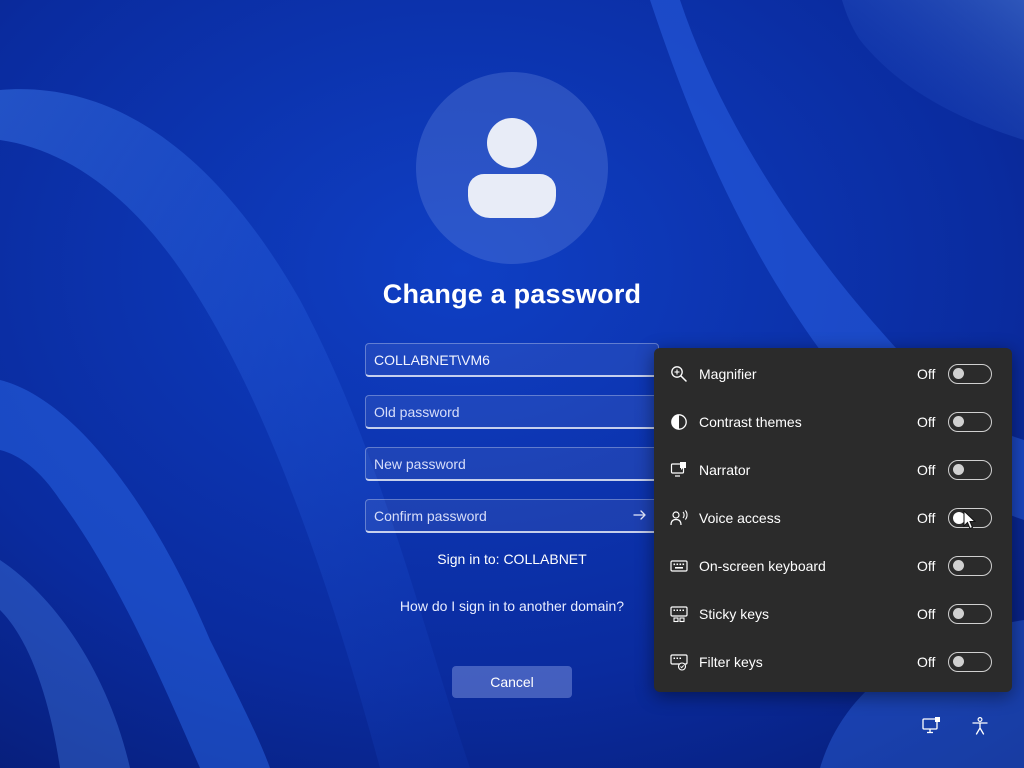 The height and width of the screenshot is (768, 1024). What do you see at coordinates (740, 518) in the screenshot?
I see `voice-access-label: Voice access` at bounding box center [740, 518].